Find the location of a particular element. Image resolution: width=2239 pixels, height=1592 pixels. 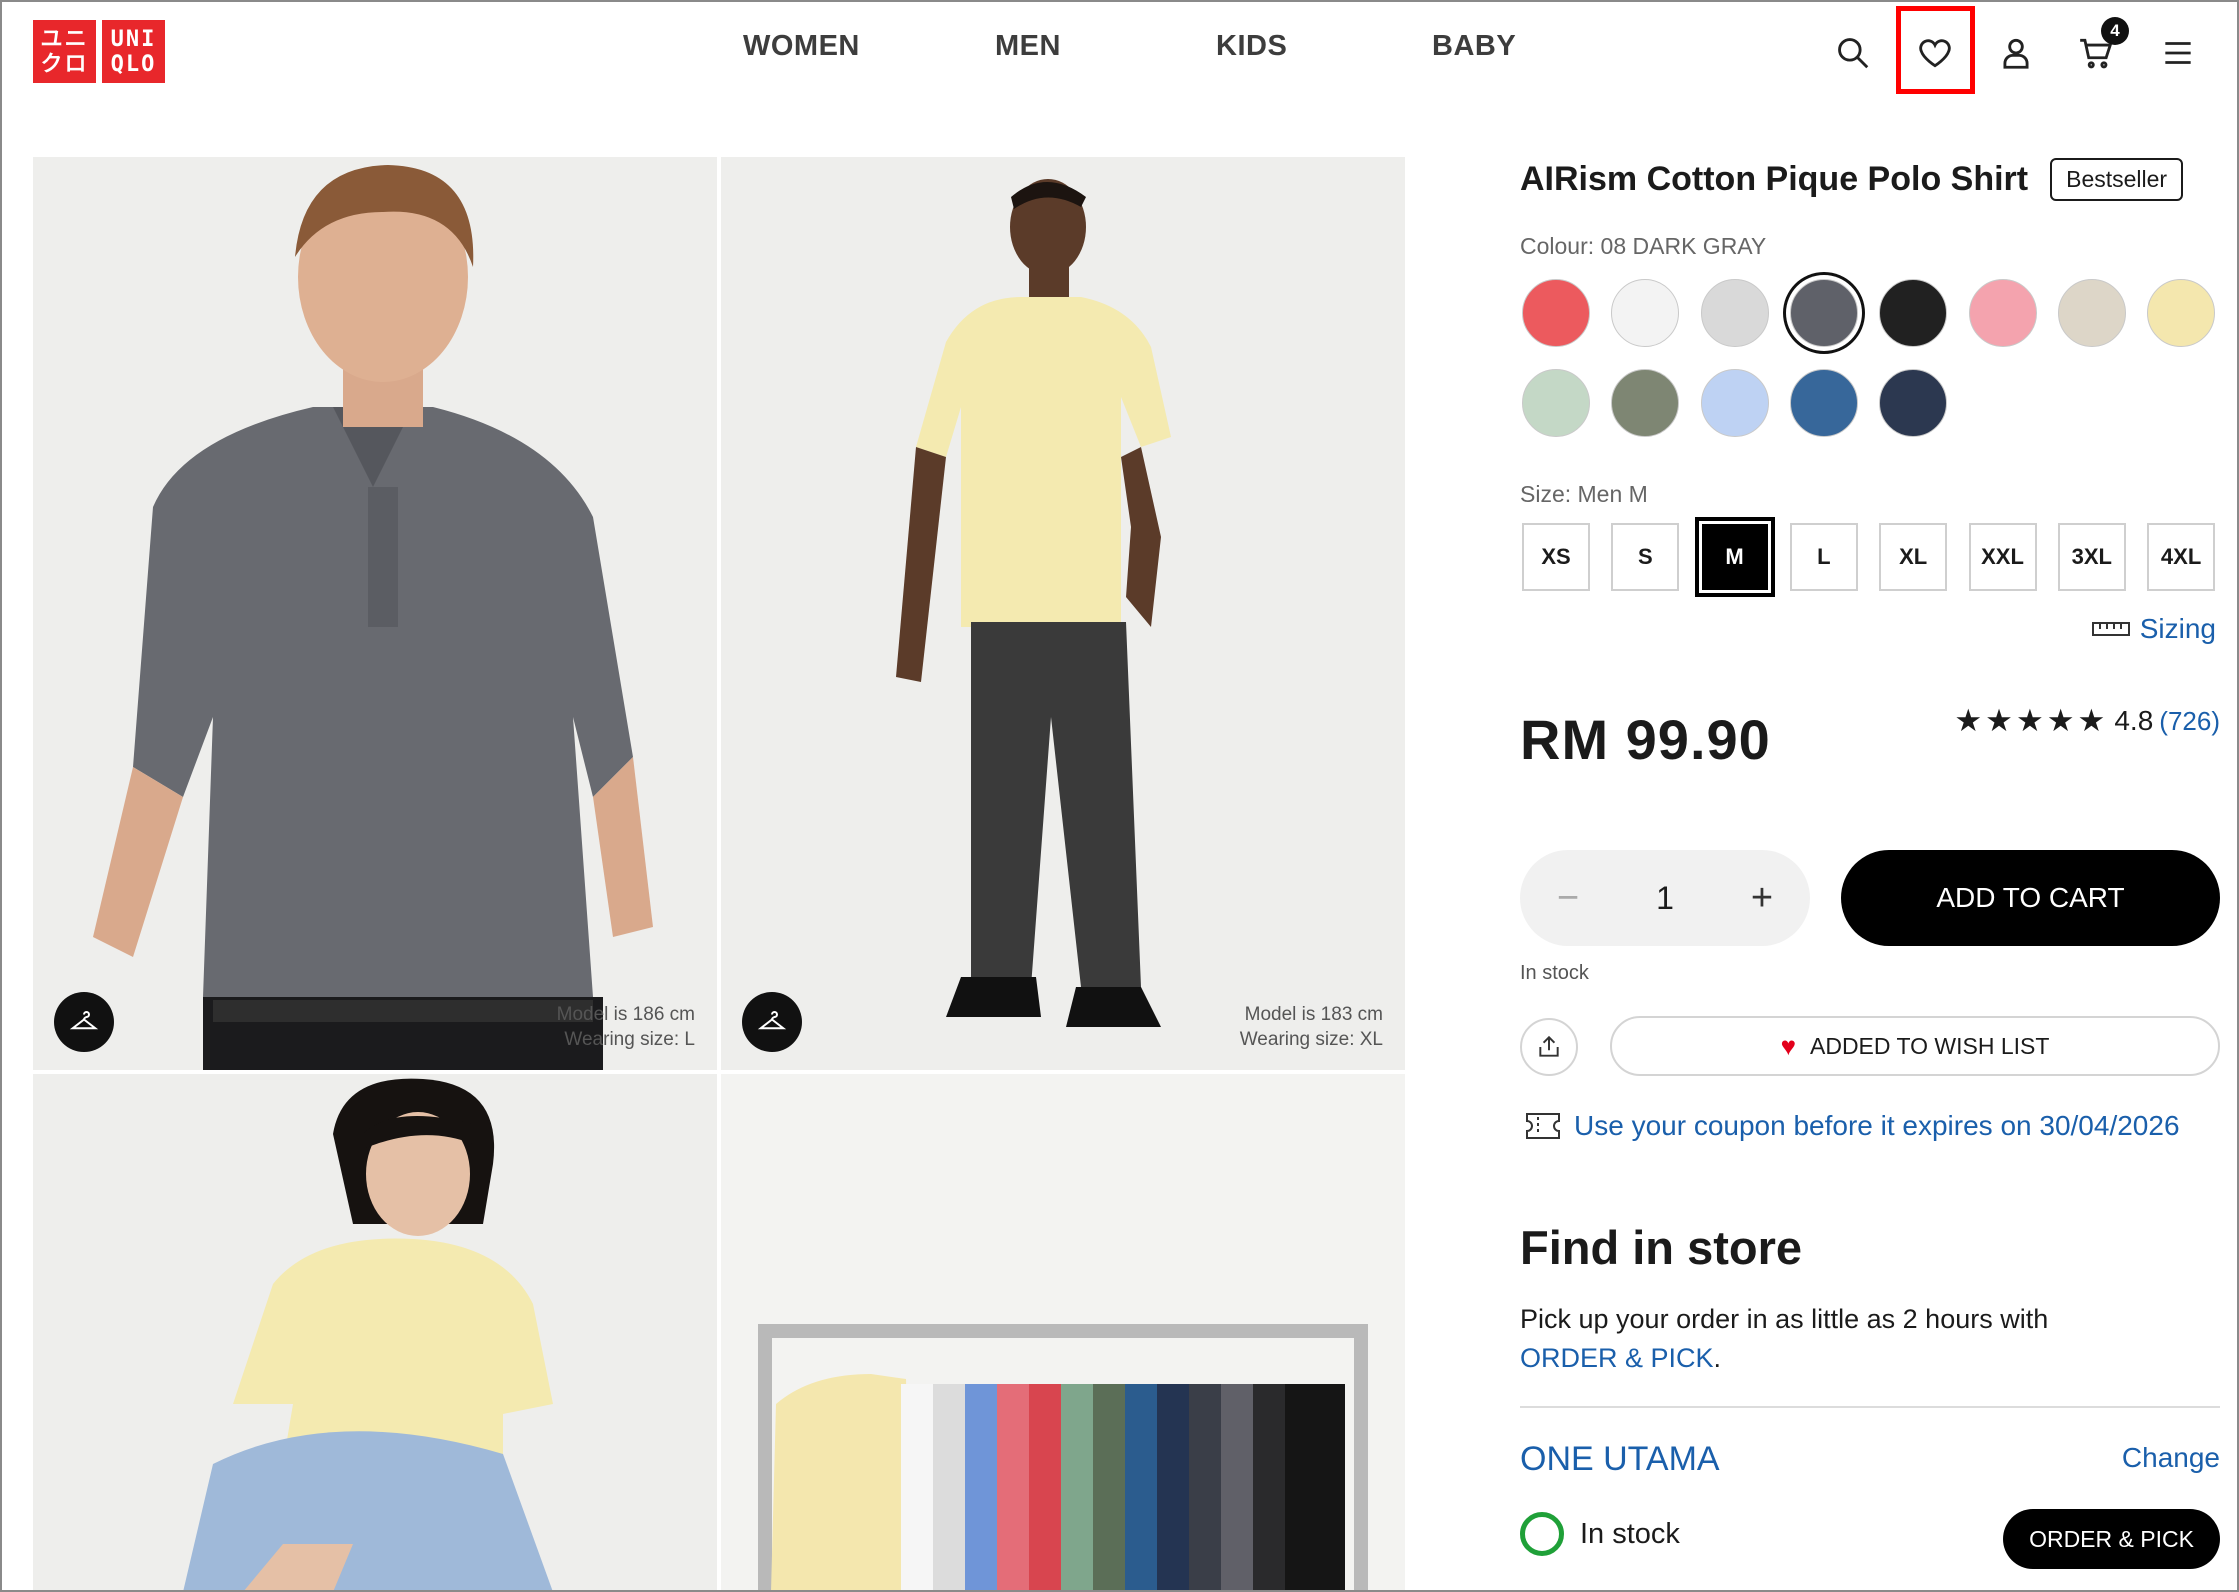

size-option-m: M is located at coordinates (1734, 557).